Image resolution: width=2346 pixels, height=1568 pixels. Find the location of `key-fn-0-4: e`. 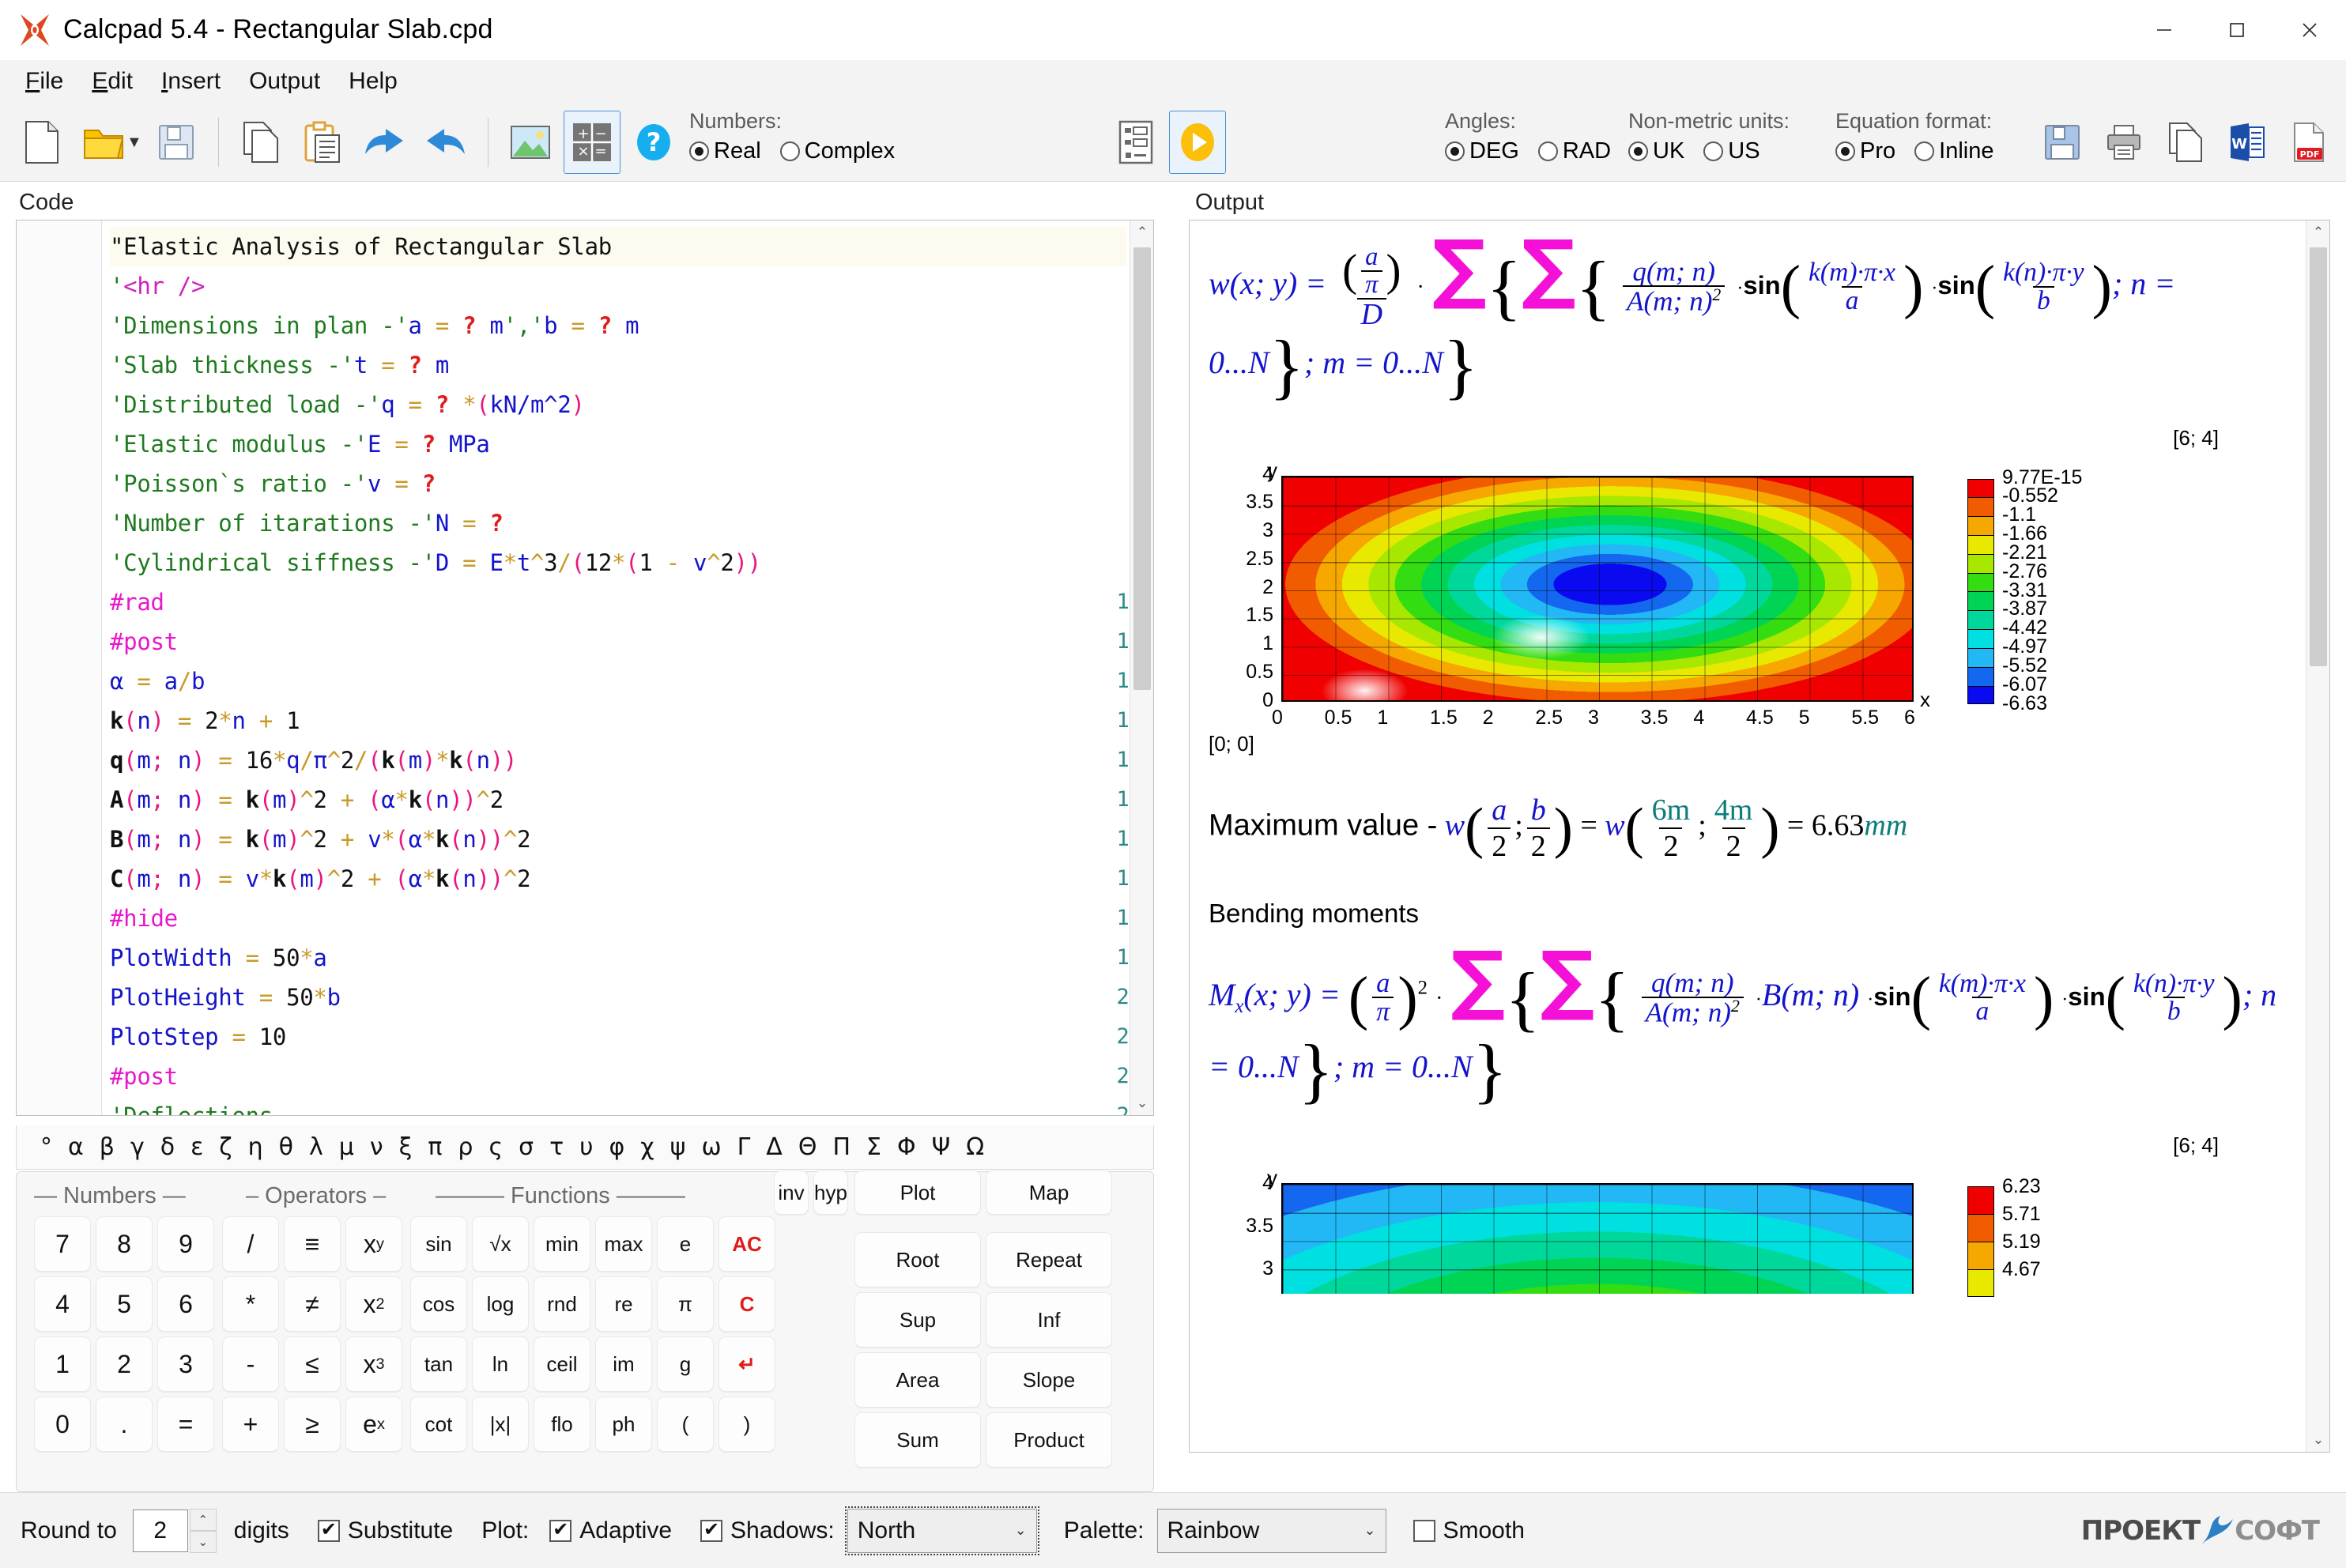

key-fn-0-4: e is located at coordinates (685, 1244).